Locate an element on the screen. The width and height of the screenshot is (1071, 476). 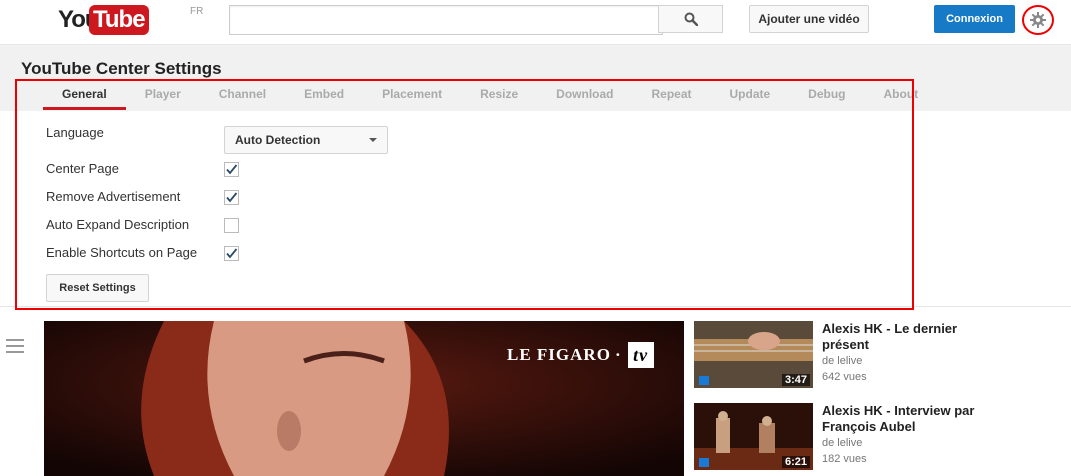
search-icon is located at coordinates (691, 19).